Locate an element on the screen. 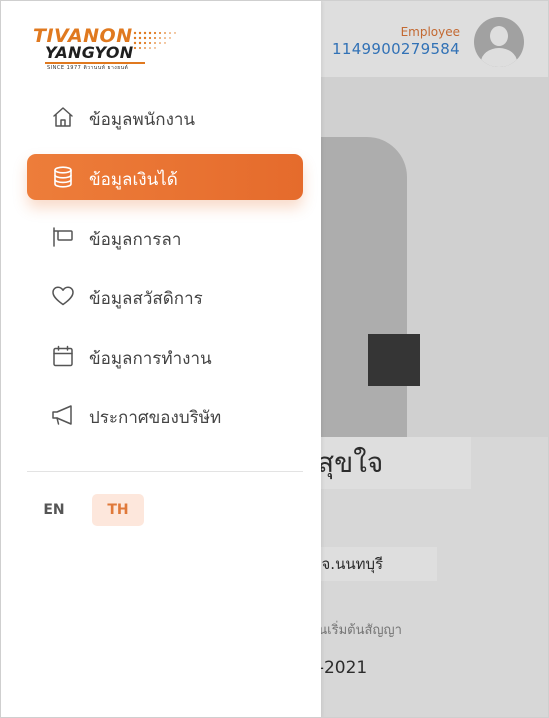 Image resolution: width=549 pixels, height=718 pixels. menu-item-leave-info: ข้อมูลการลา is located at coordinates (165, 237).